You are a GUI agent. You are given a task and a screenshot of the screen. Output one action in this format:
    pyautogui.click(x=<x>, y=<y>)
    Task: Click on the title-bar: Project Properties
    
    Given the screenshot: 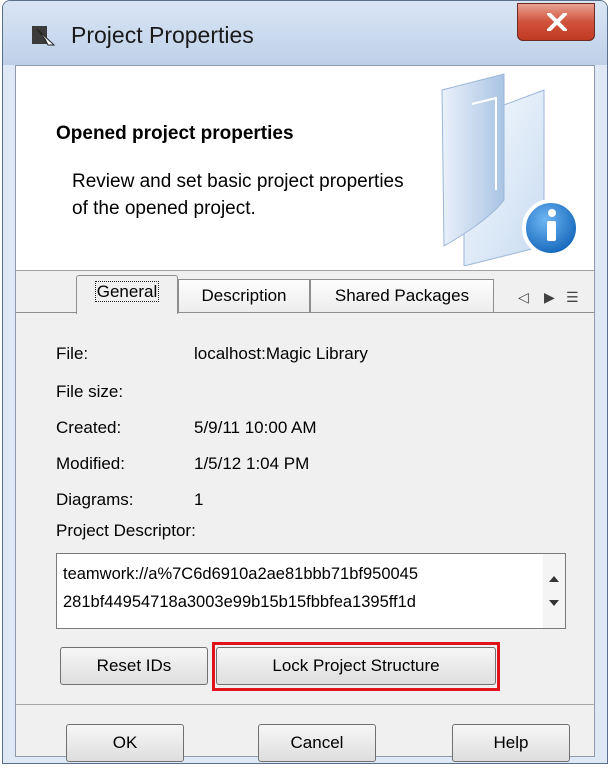 What is the action you would take?
    pyautogui.click(x=305, y=33)
    